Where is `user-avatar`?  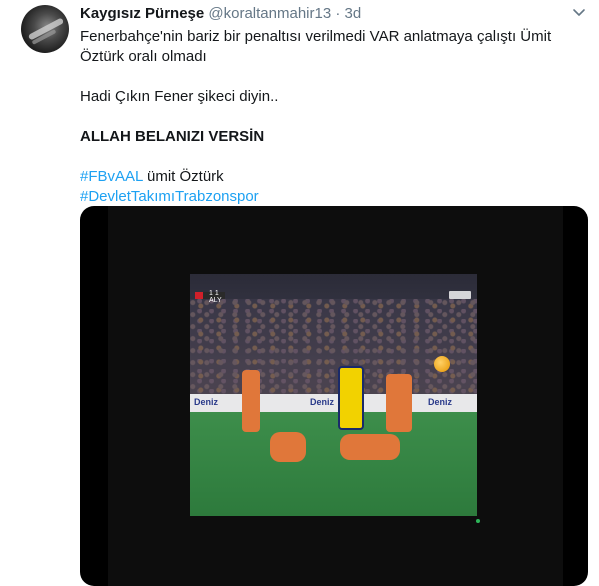 user-avatar is located at coordinates (45, 29).